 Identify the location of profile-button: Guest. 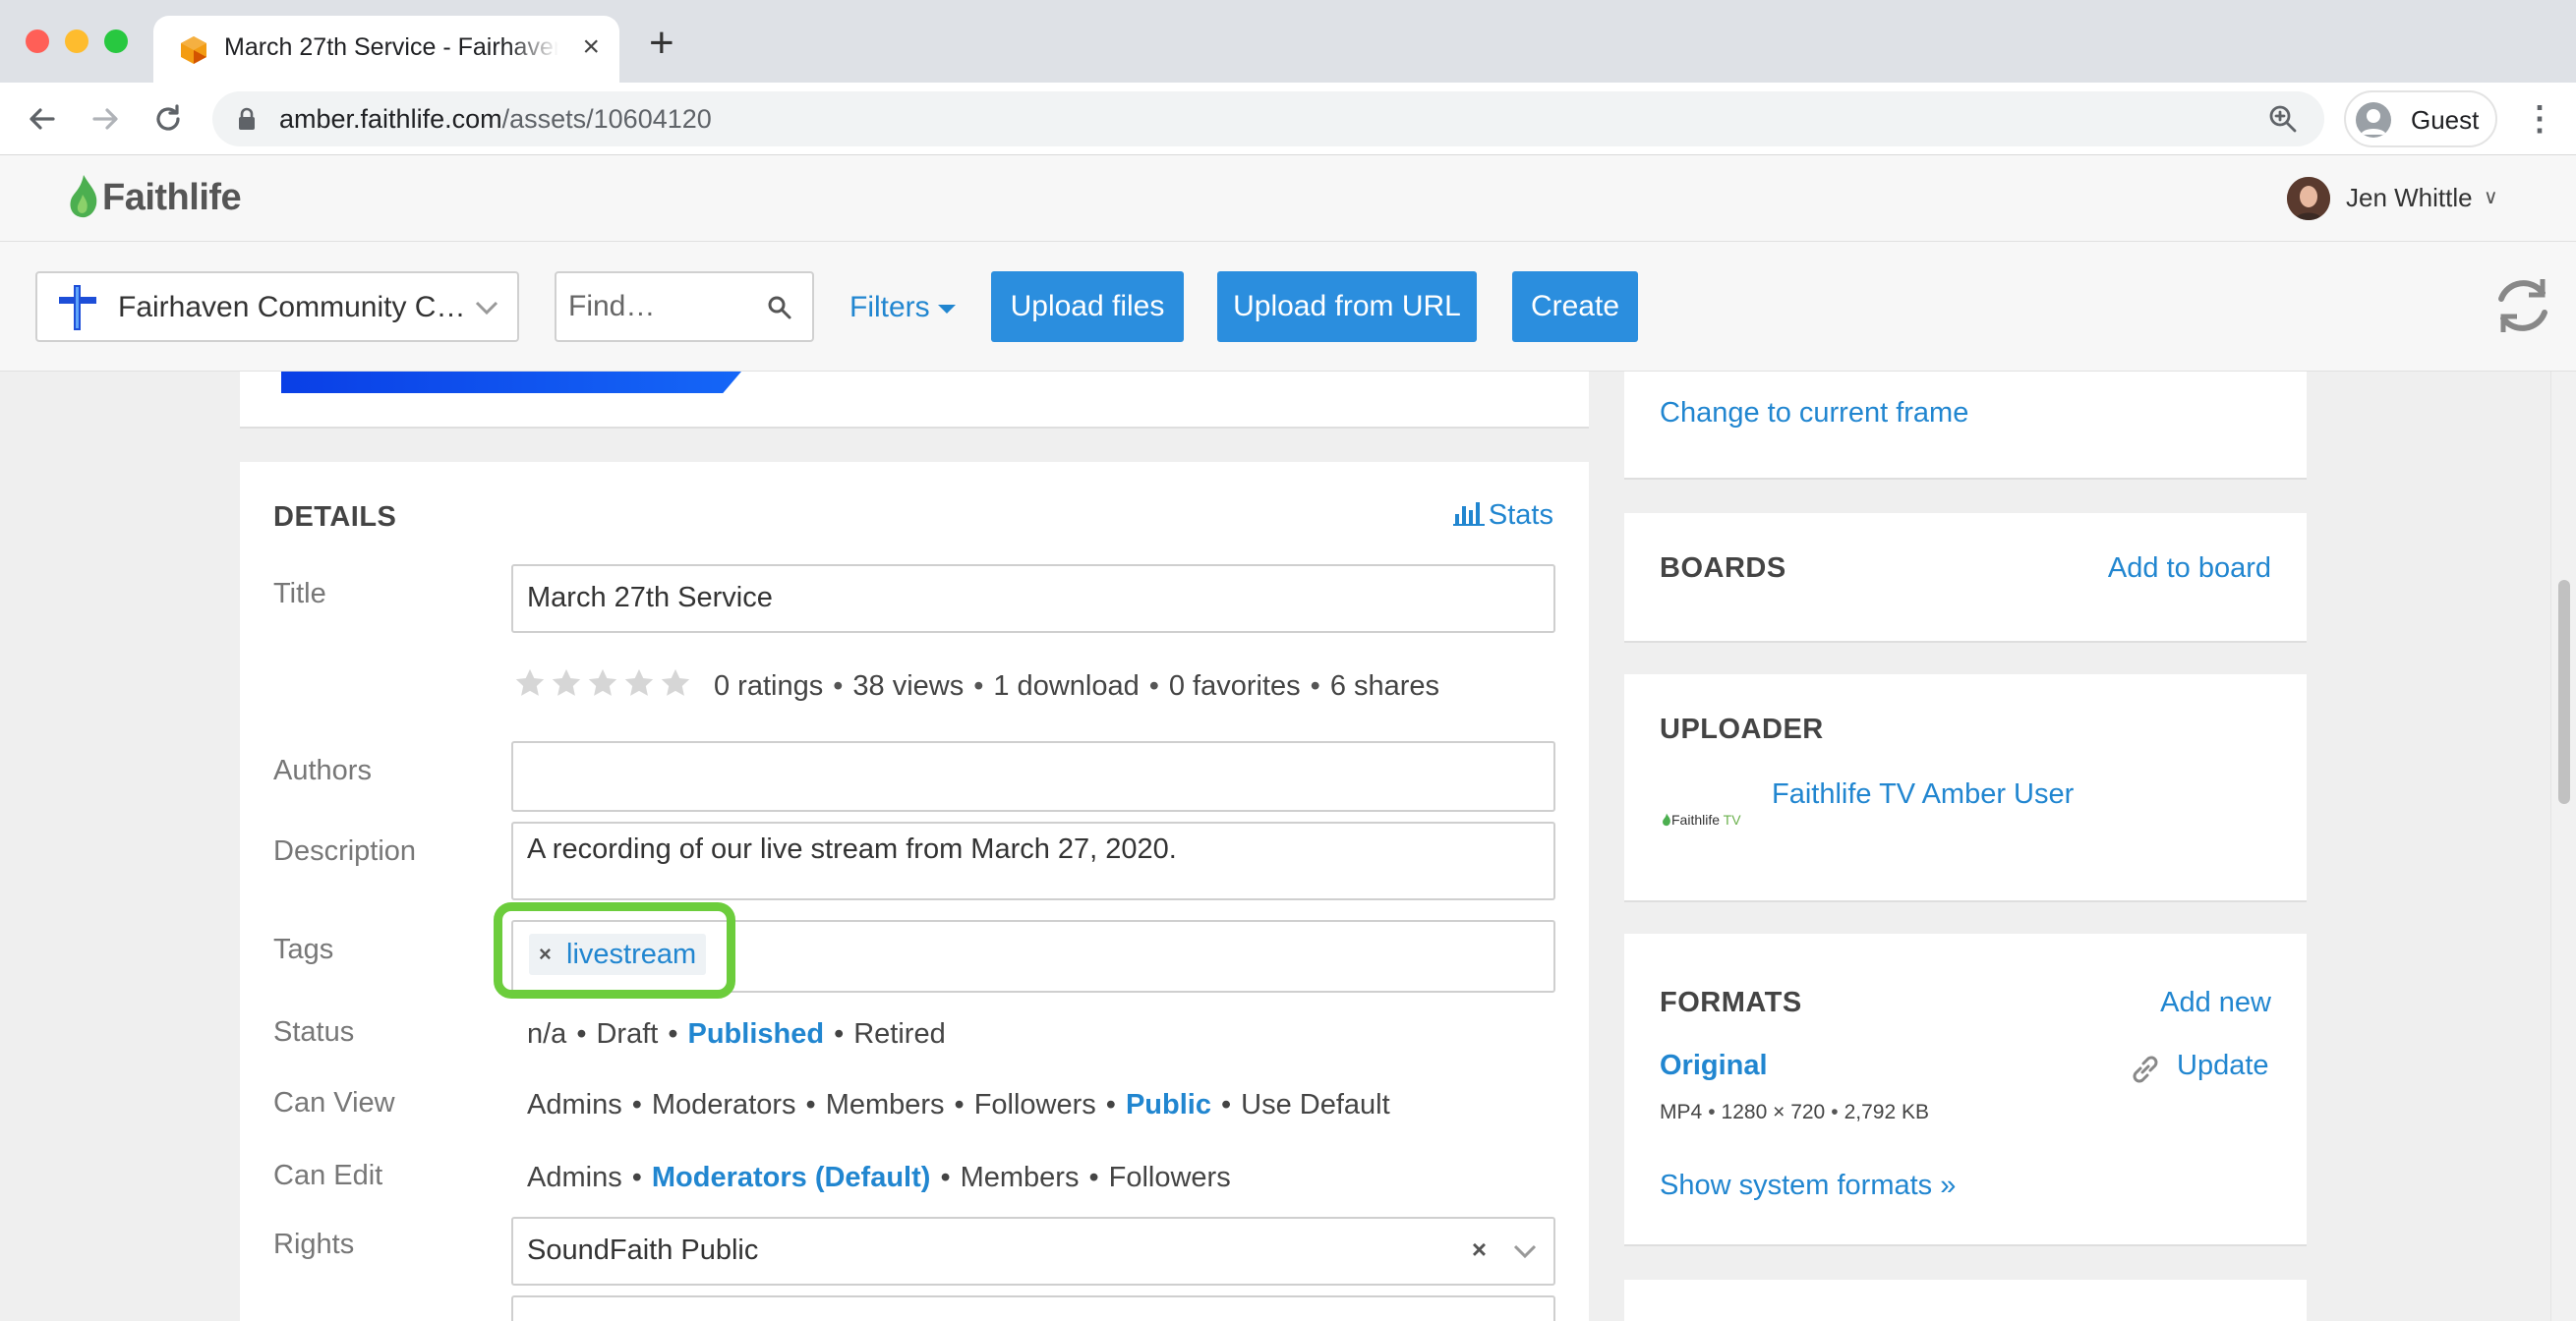
(2420, 119).